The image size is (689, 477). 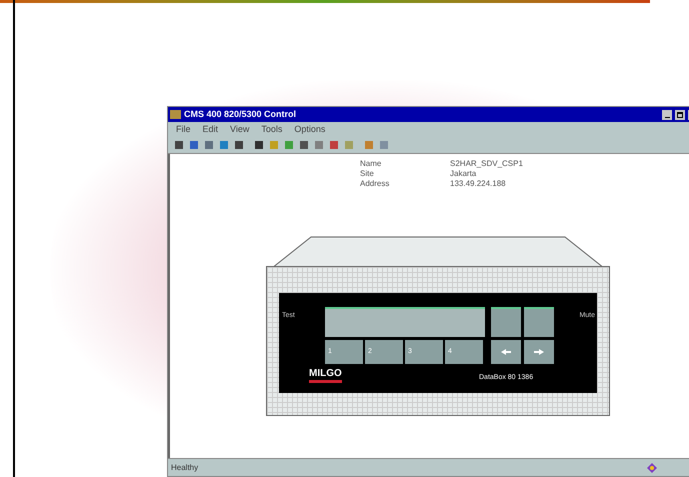 I want to click on brand-logo: MILGO, so click(x=325, y=376).